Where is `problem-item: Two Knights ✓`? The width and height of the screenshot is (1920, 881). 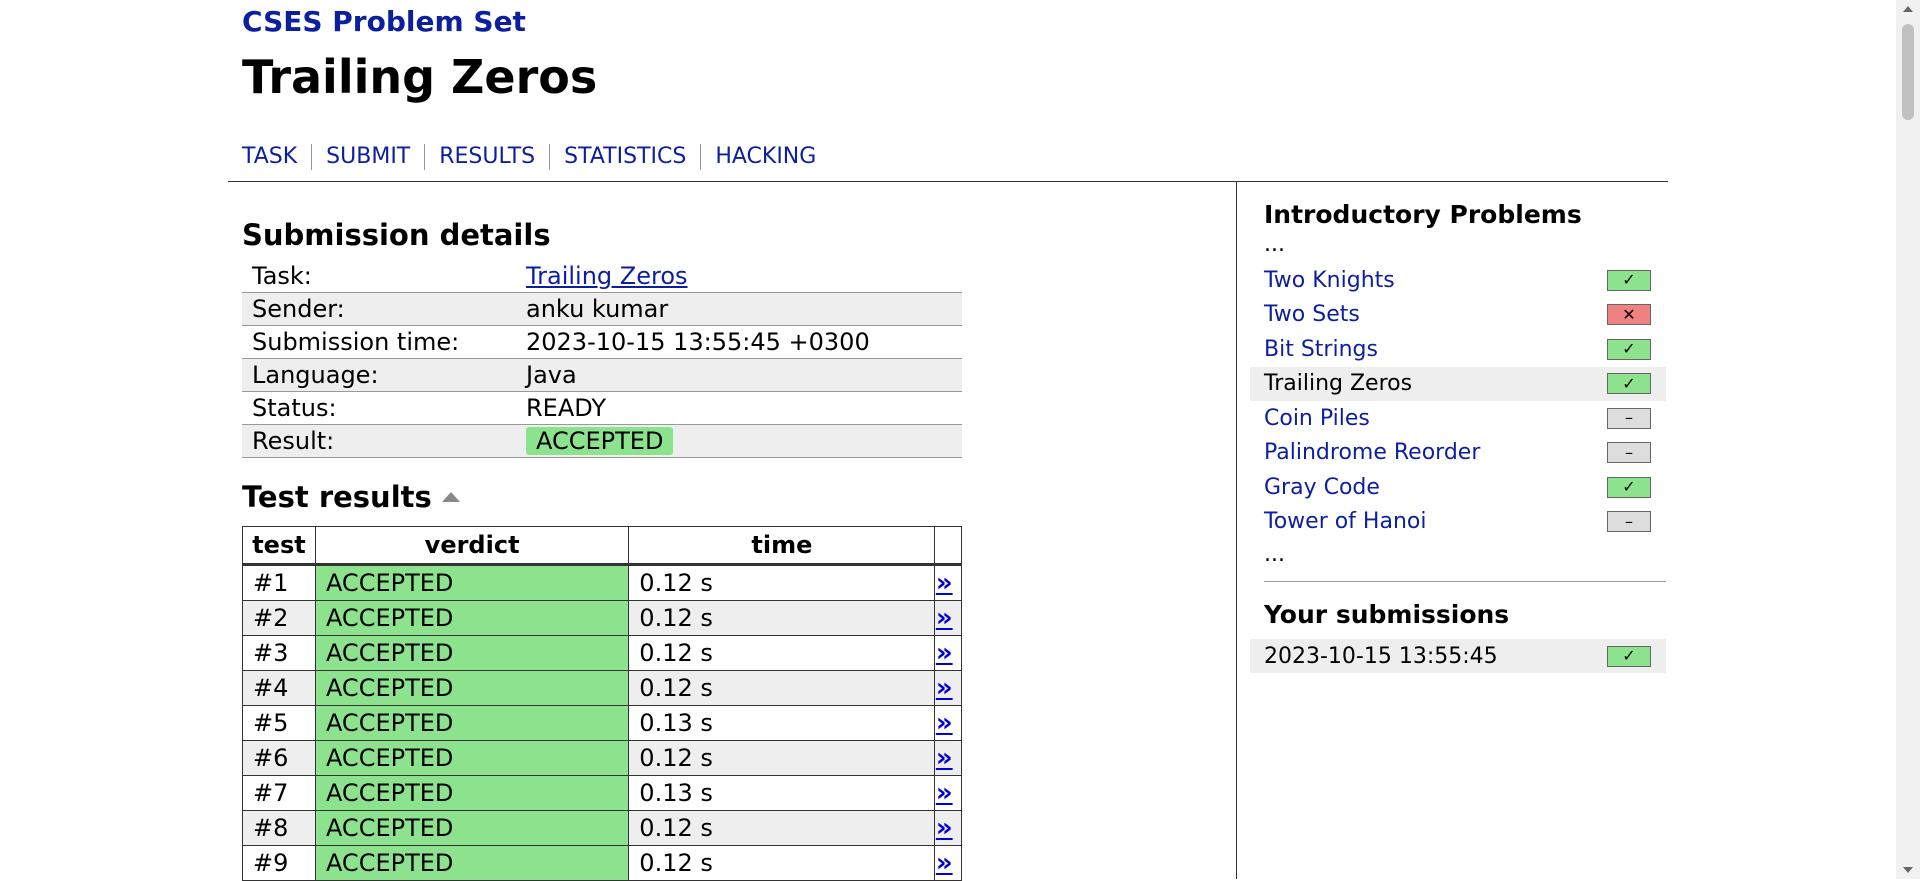
problem-item: Two Knights ✓ is located at coordinates (1458, 280).